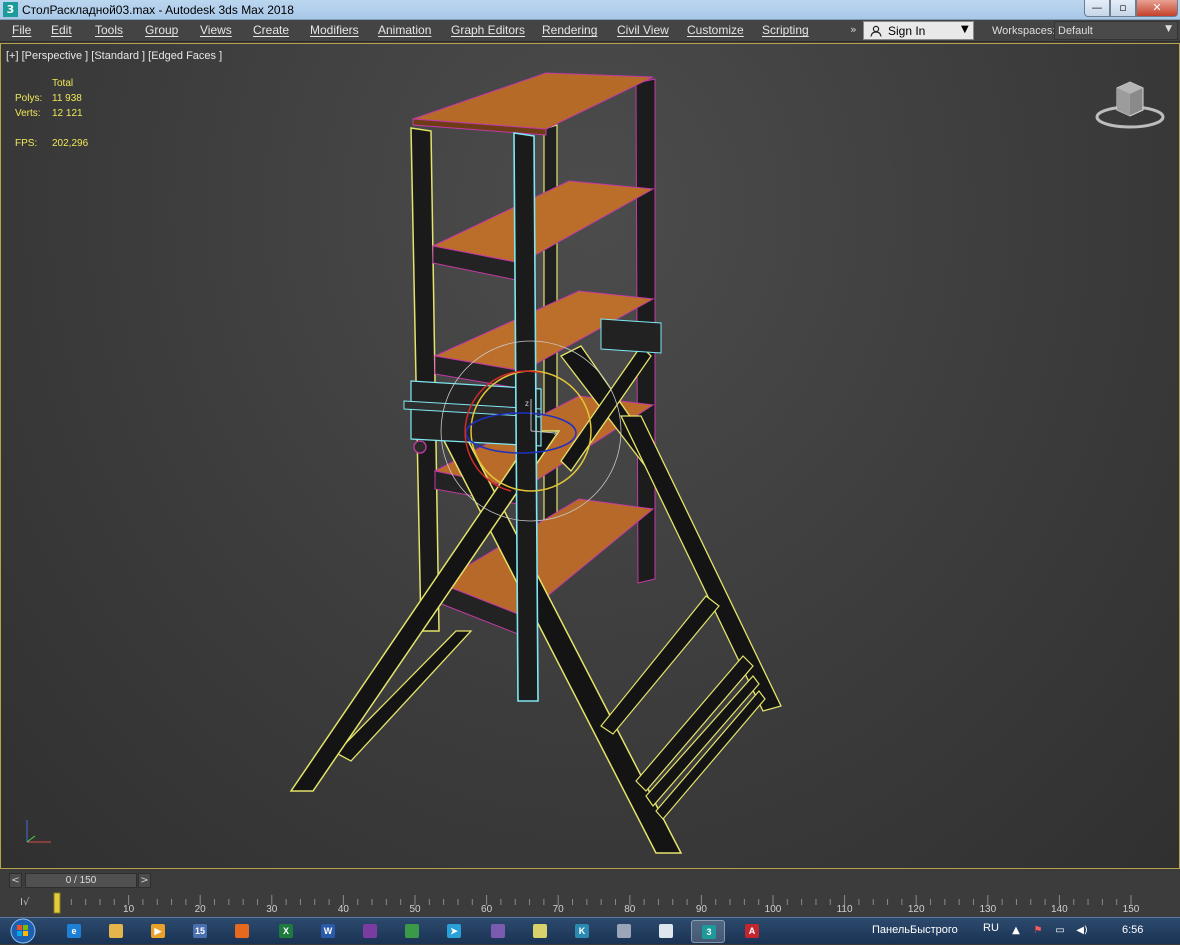 The height and width of the screenshot is (945, 1180). I want to click on viewcube-icon, so click(1130, 104).